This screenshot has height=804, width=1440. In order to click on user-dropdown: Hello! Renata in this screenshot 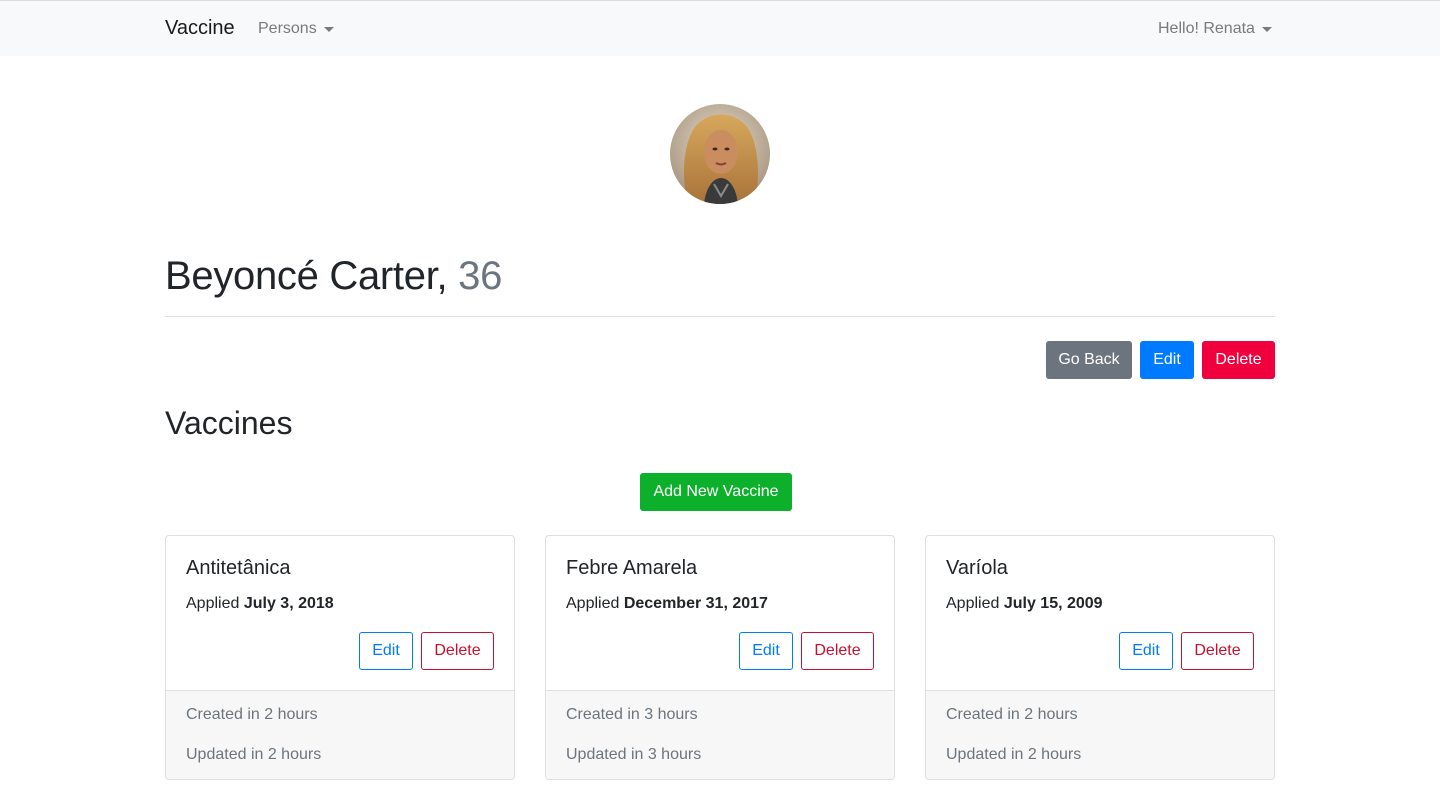, I will do `click(1215, 29)`.